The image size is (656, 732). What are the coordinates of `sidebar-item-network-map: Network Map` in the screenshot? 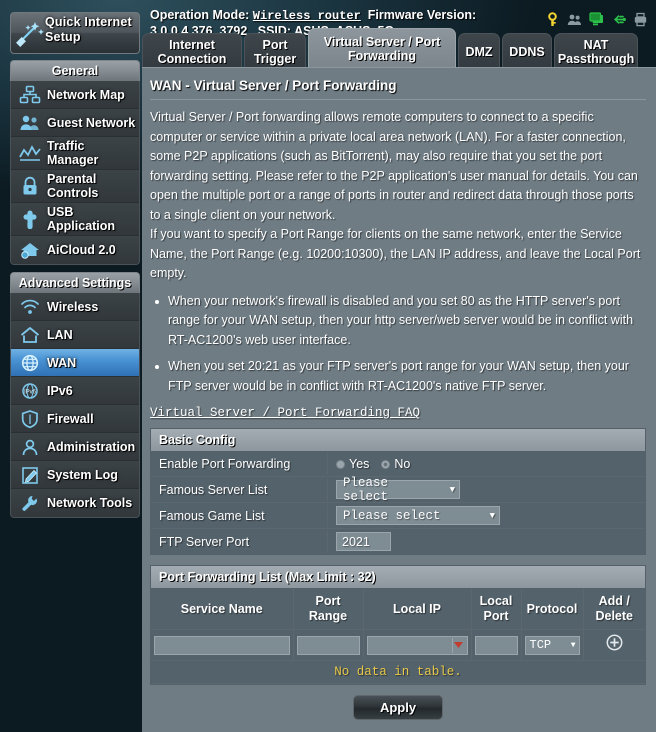 It's located at (75, 95).